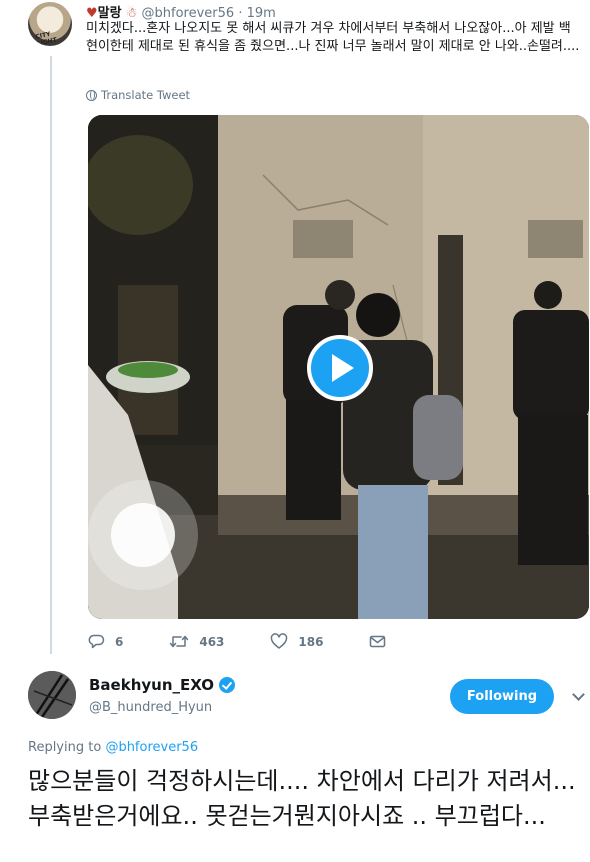 The image size is (590, 862). What do you see at coordinates (311, 641) in the screenshot?
I see `like-count: 186` at bounding box center [311, 641].